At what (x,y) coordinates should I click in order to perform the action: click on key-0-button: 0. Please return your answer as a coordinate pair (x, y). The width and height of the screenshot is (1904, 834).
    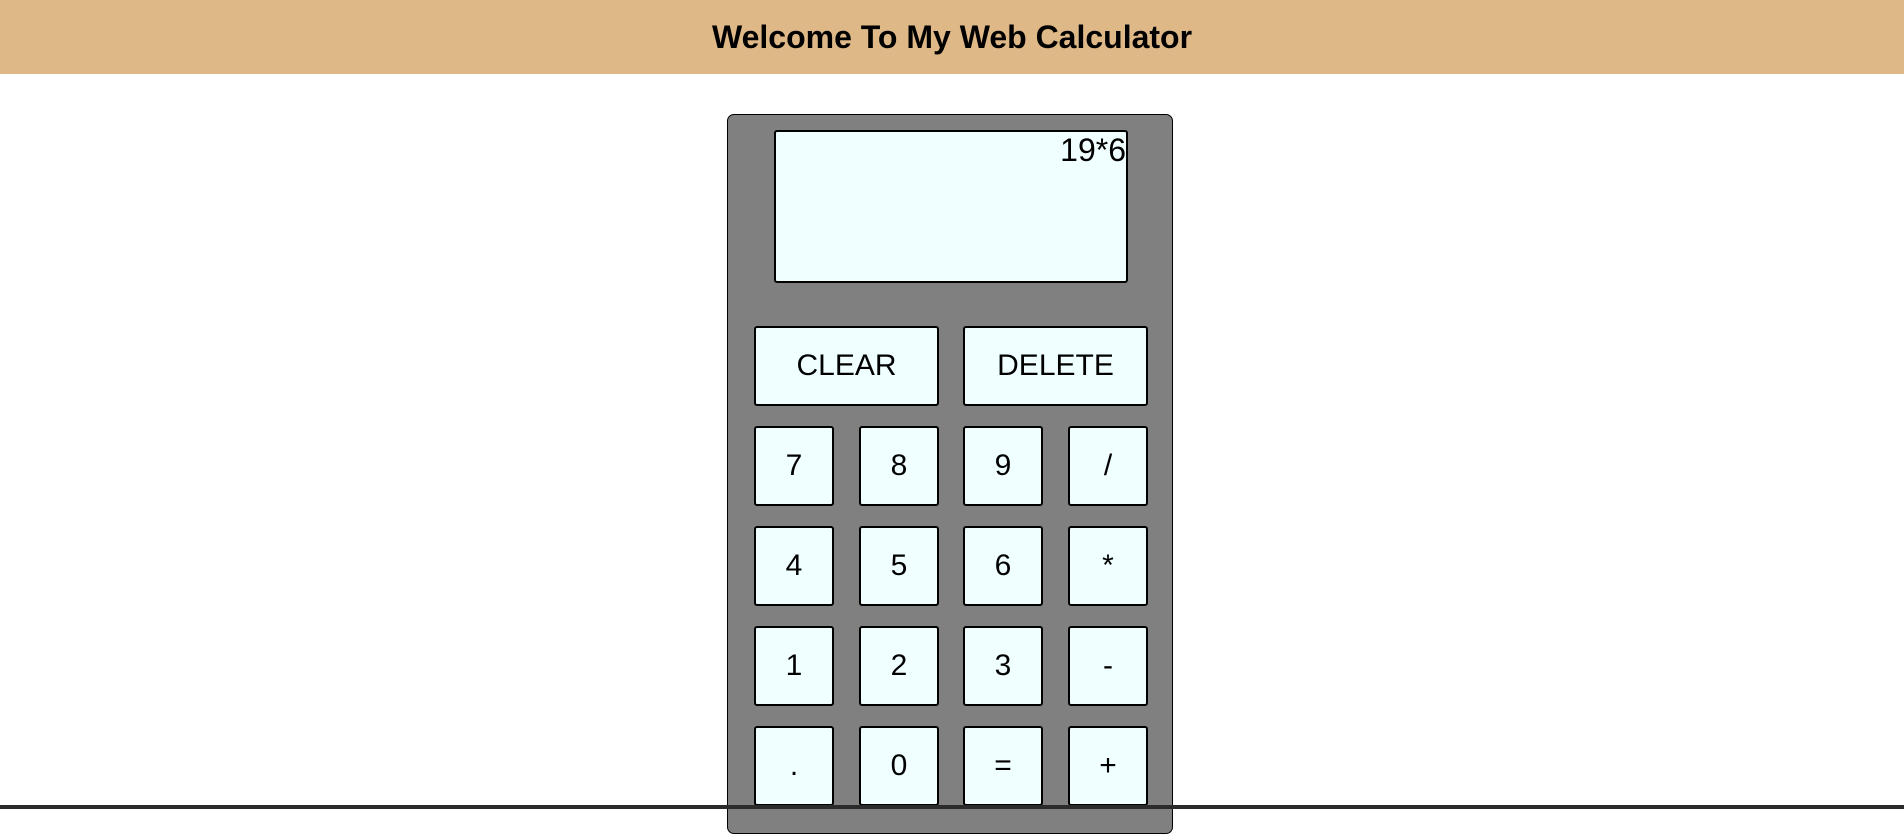
    Looking at the image, I should click on (899, 766).